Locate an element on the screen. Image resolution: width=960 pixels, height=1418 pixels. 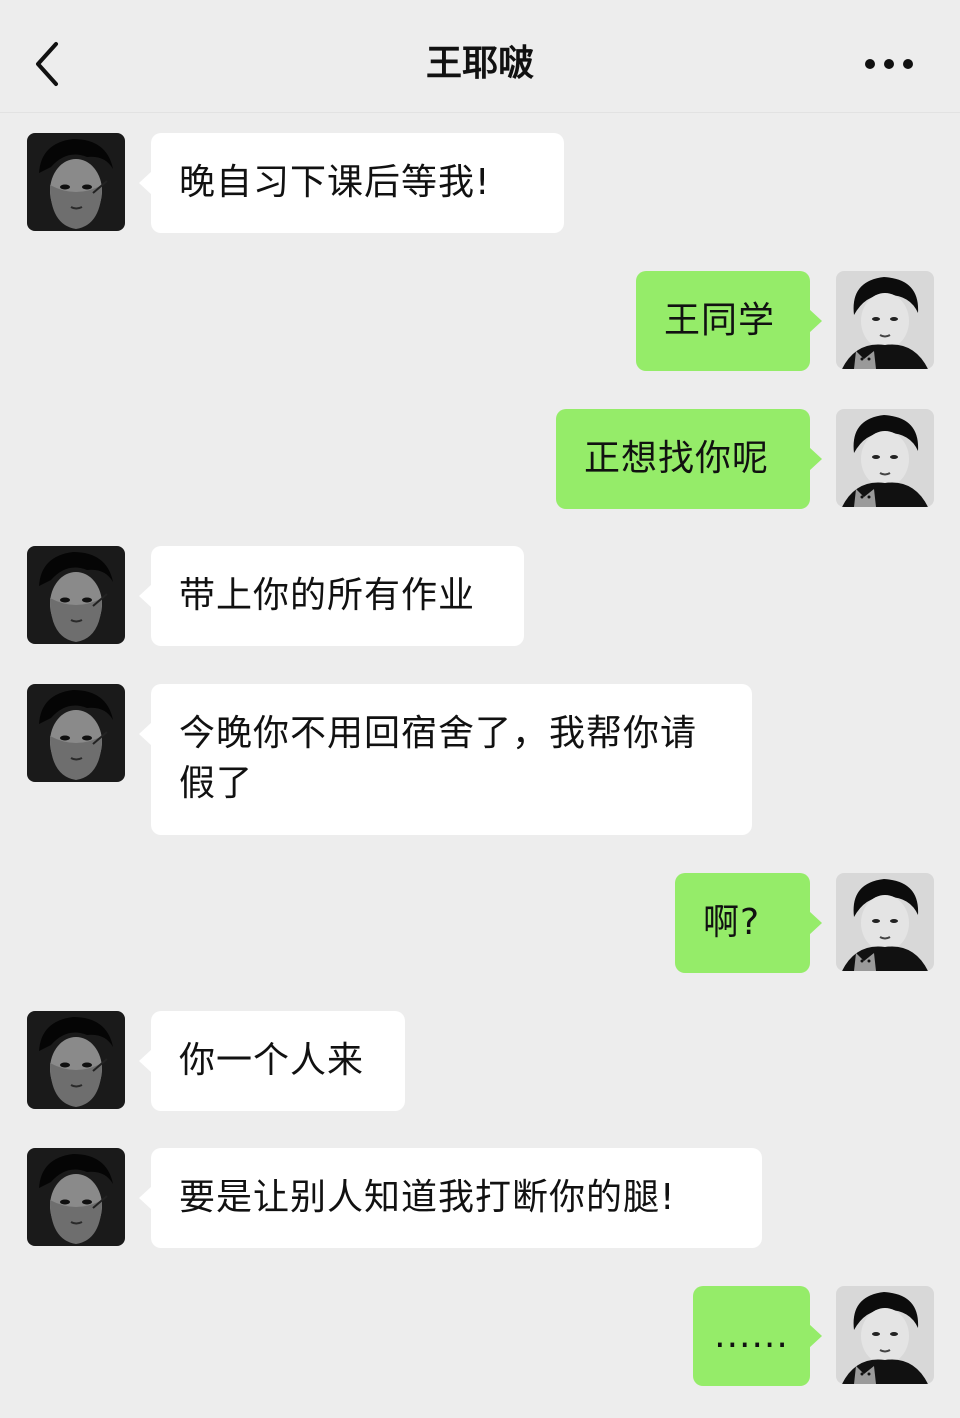
message-text: 带上你的所有作业 is located at coordinates (327, 595).